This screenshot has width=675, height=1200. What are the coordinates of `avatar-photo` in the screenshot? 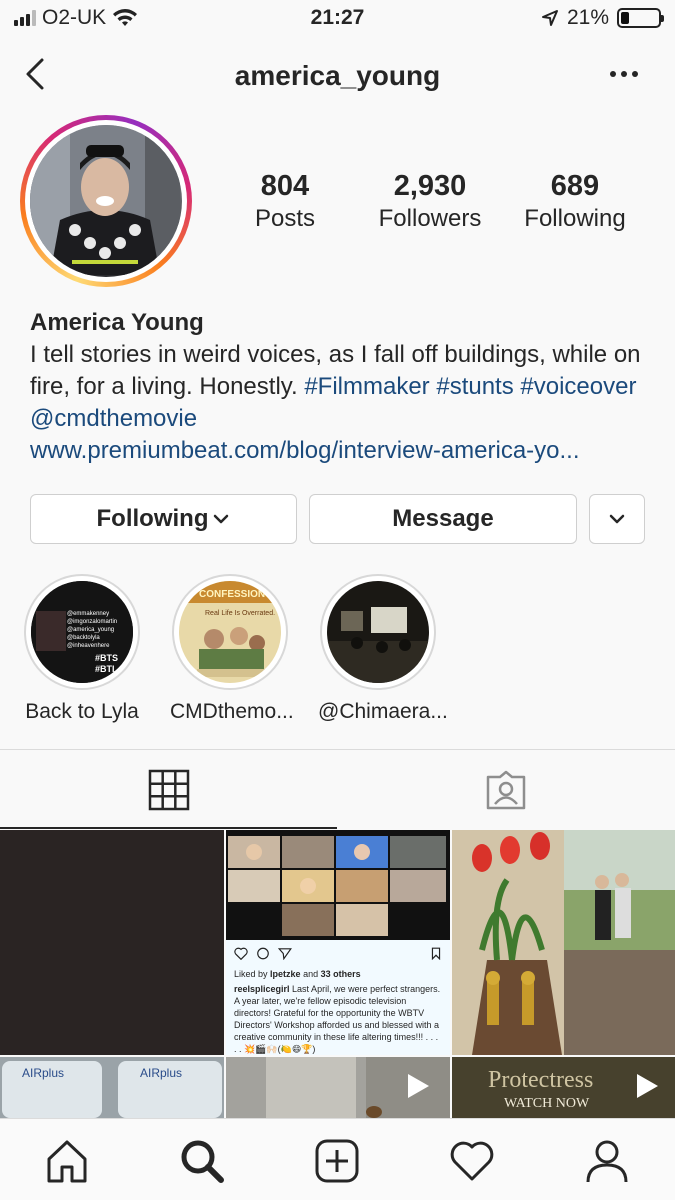 It's located at (105, 200).